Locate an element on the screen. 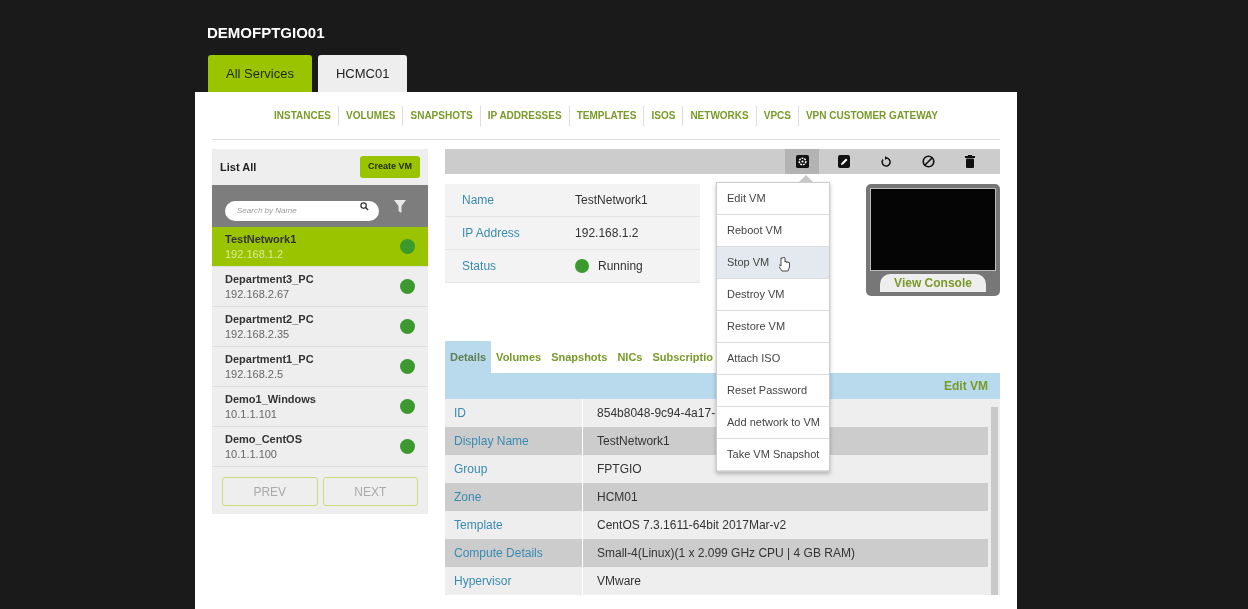 Image resolution: width=1248 pixels, height=609 pixels. list-title: List All is located at coordinates (238, 167).